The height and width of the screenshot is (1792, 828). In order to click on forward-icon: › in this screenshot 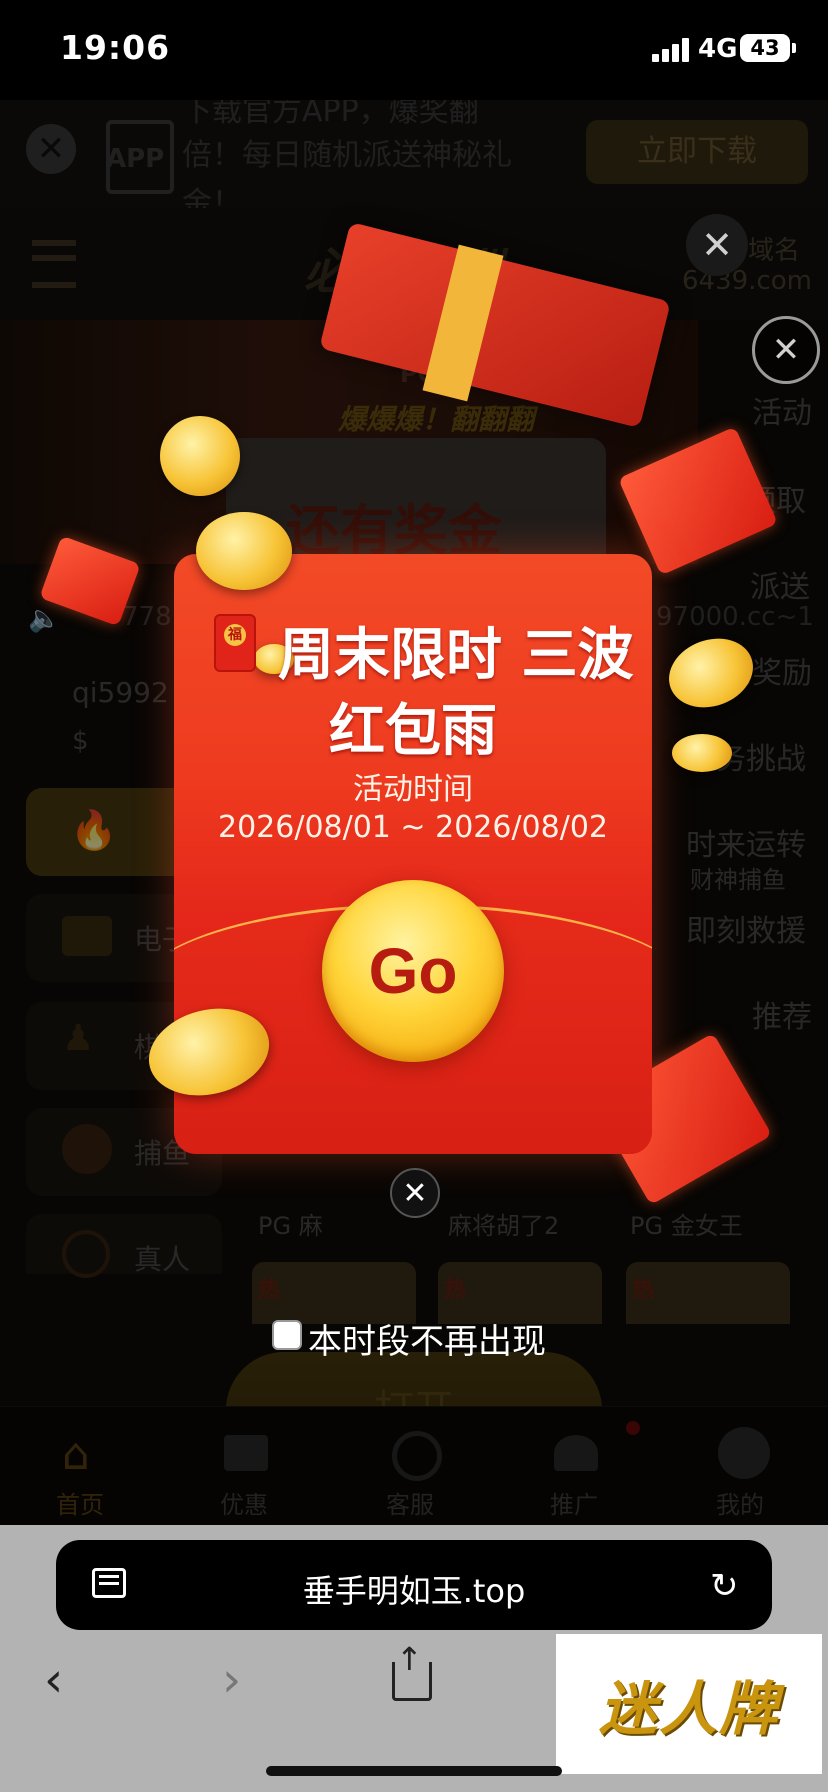, I will do `click(231, 1680)`.